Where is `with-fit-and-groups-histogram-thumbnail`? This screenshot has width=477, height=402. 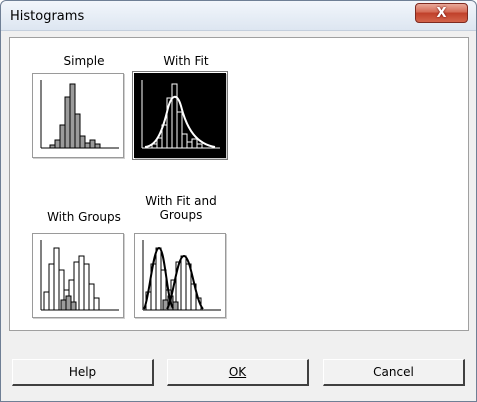 with-fit-and-groups-histogram-thumbnail is located at coordinates (180, 275).